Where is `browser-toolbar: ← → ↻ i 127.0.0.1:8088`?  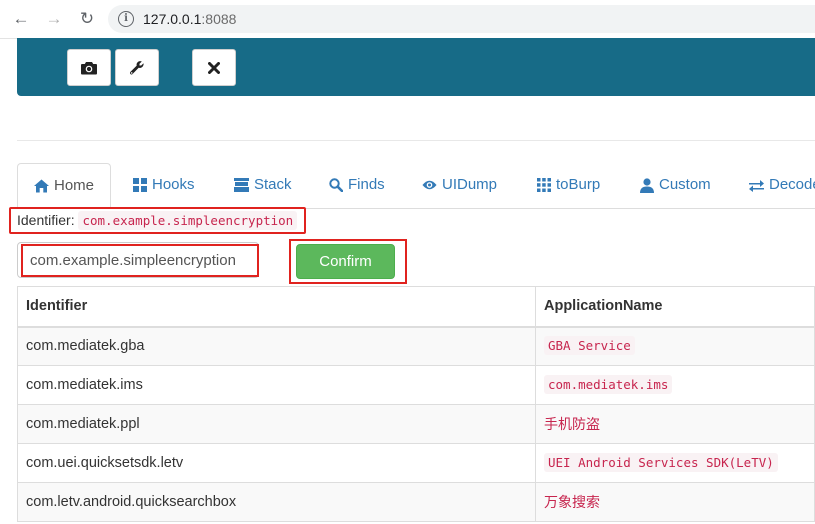
browser-toolbar: ← → ↻ i 127.0.0.1:8088 is located at coordinates (407, 19).